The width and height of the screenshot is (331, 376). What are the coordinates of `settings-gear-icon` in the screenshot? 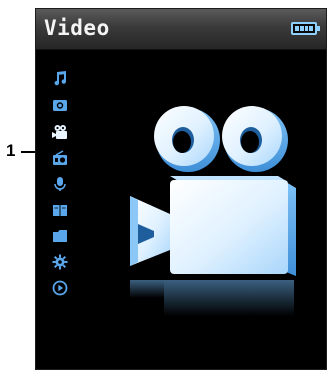 It's located at (60, 262).